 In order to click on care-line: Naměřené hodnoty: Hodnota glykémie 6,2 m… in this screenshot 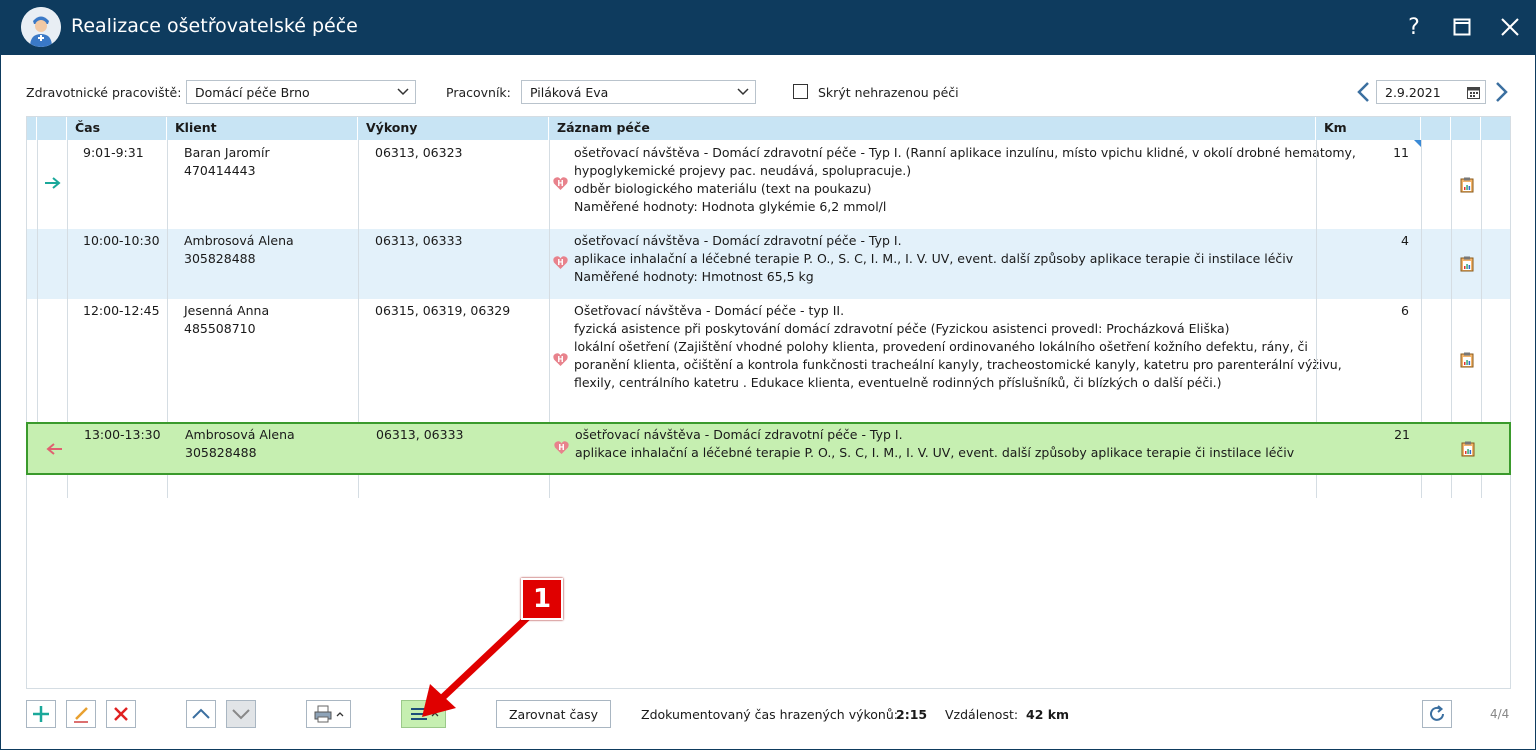, I will do `click(730, 206)`.